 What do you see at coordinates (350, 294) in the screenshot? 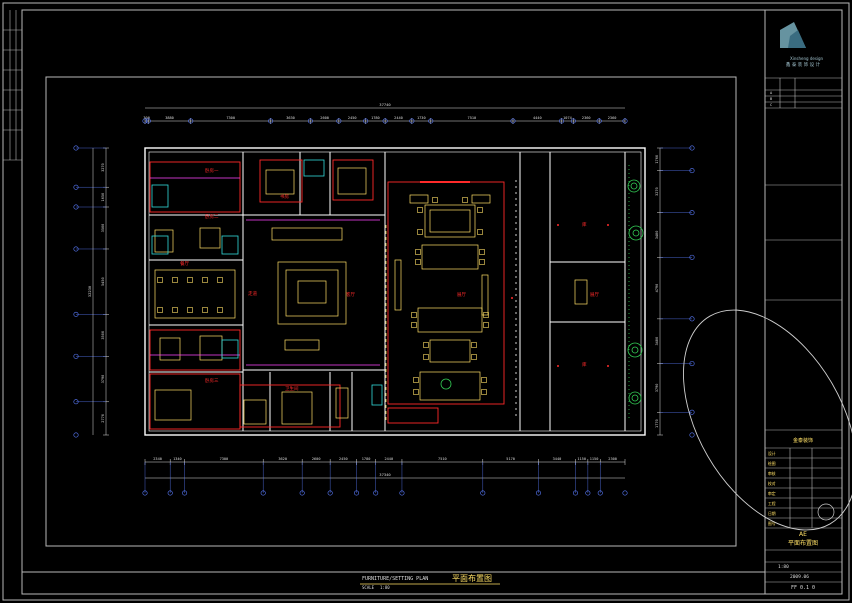
I see `room-label: 客厅` at bounding box center [350, 294].